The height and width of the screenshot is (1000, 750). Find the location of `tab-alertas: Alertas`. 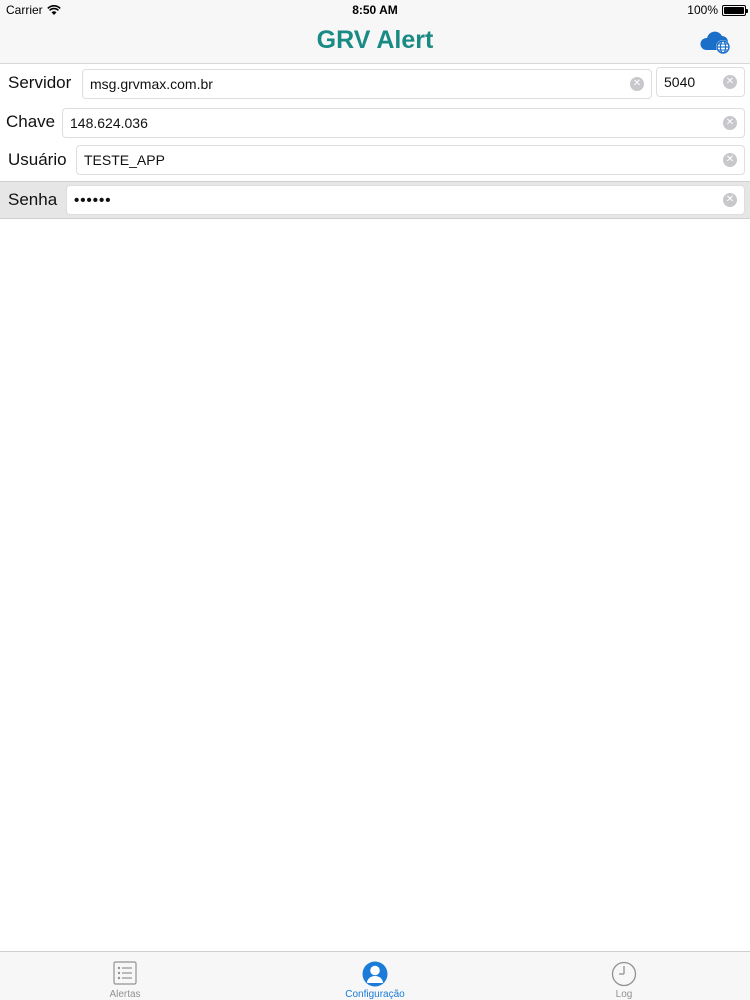

tab-alertas: Alertas is located at coordinates (125, 976).